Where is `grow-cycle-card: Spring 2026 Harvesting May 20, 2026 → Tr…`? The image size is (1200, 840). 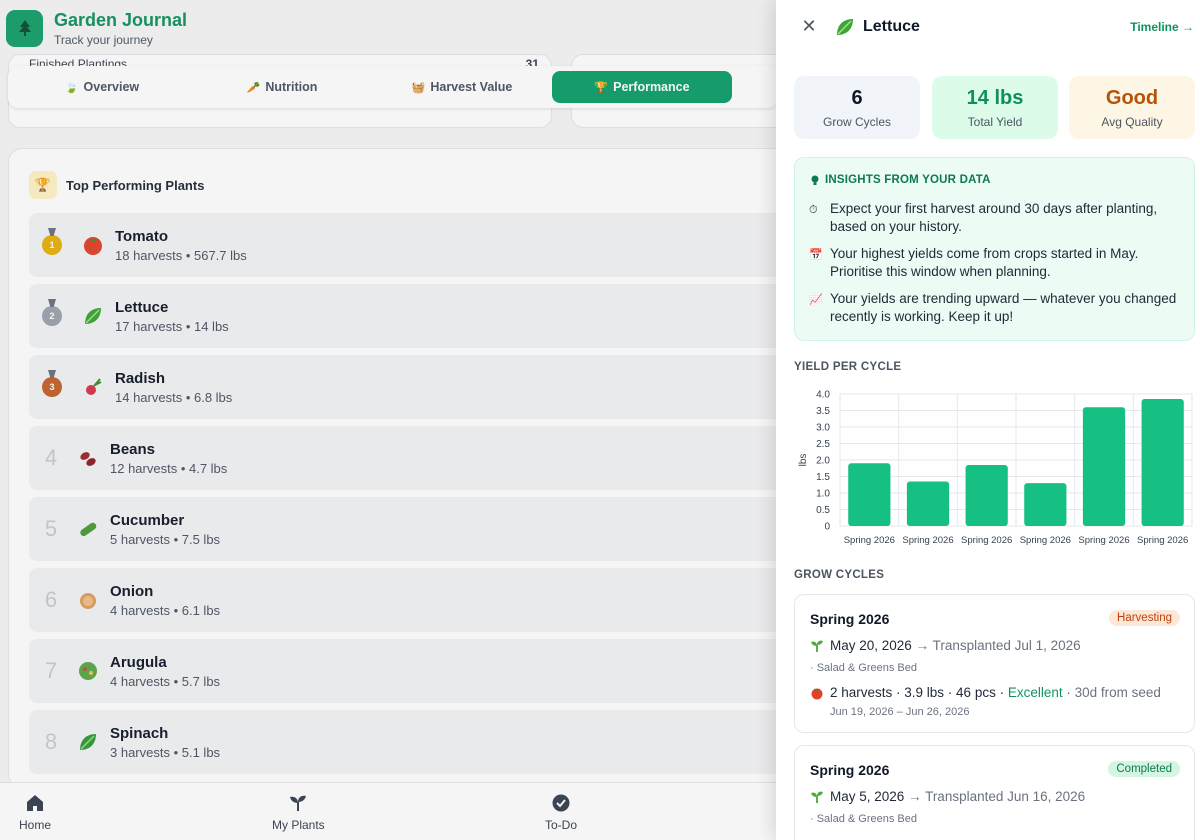 grow-cycle-card: Spring 2026 Harvesting May 20, 2026 → Tr… is located at coordinates (994, 663).